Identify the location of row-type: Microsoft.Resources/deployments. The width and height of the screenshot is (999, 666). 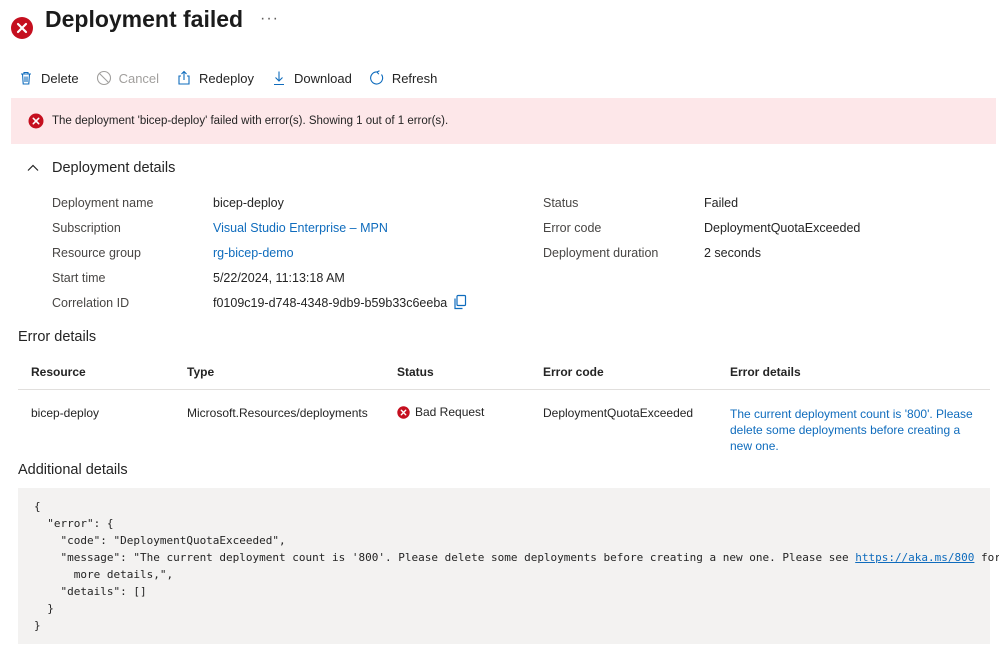
(277, 413).